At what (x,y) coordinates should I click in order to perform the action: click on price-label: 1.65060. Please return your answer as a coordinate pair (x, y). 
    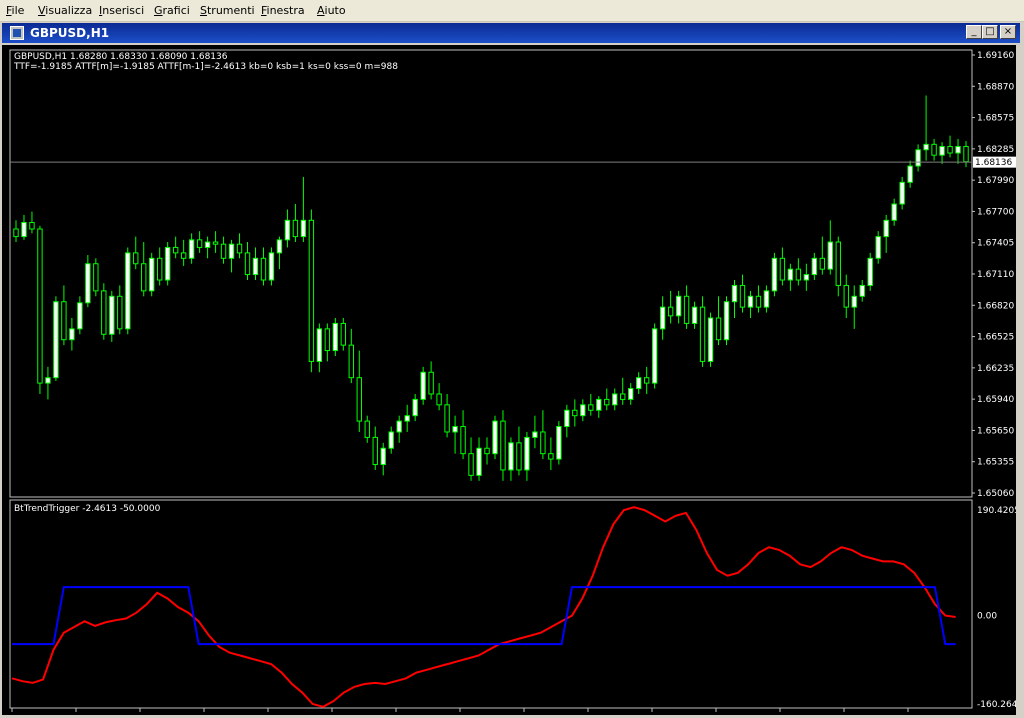
    Looking at the image, I should click on (995, 494).